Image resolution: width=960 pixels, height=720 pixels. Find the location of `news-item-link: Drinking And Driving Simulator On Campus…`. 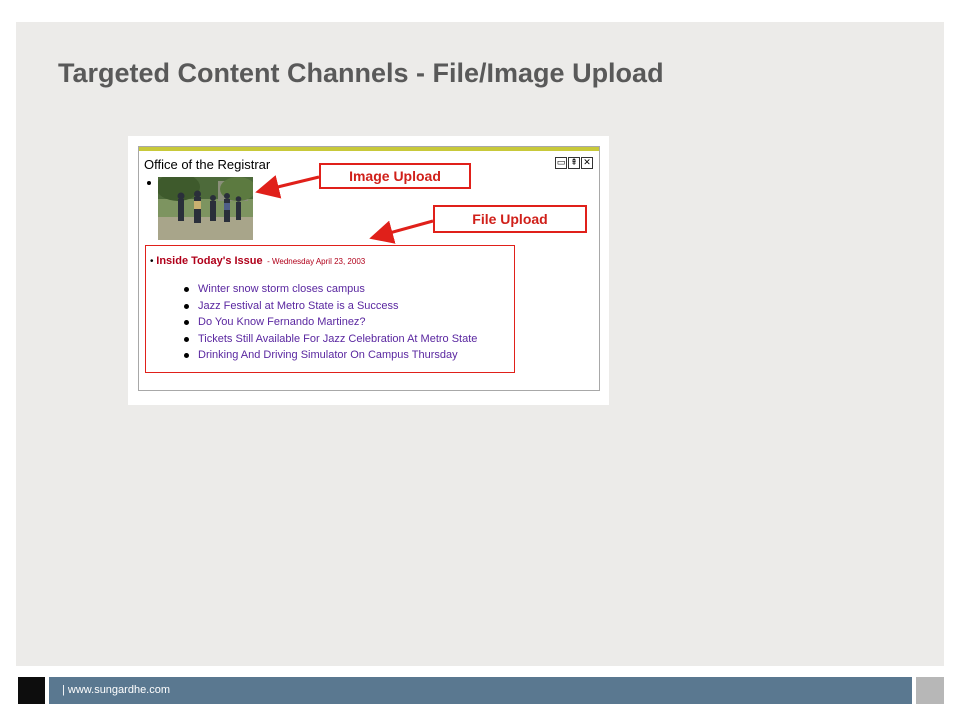

news-item-link: Drinking And Driving Simulator On Campus… is located at coordinates (328, 355).